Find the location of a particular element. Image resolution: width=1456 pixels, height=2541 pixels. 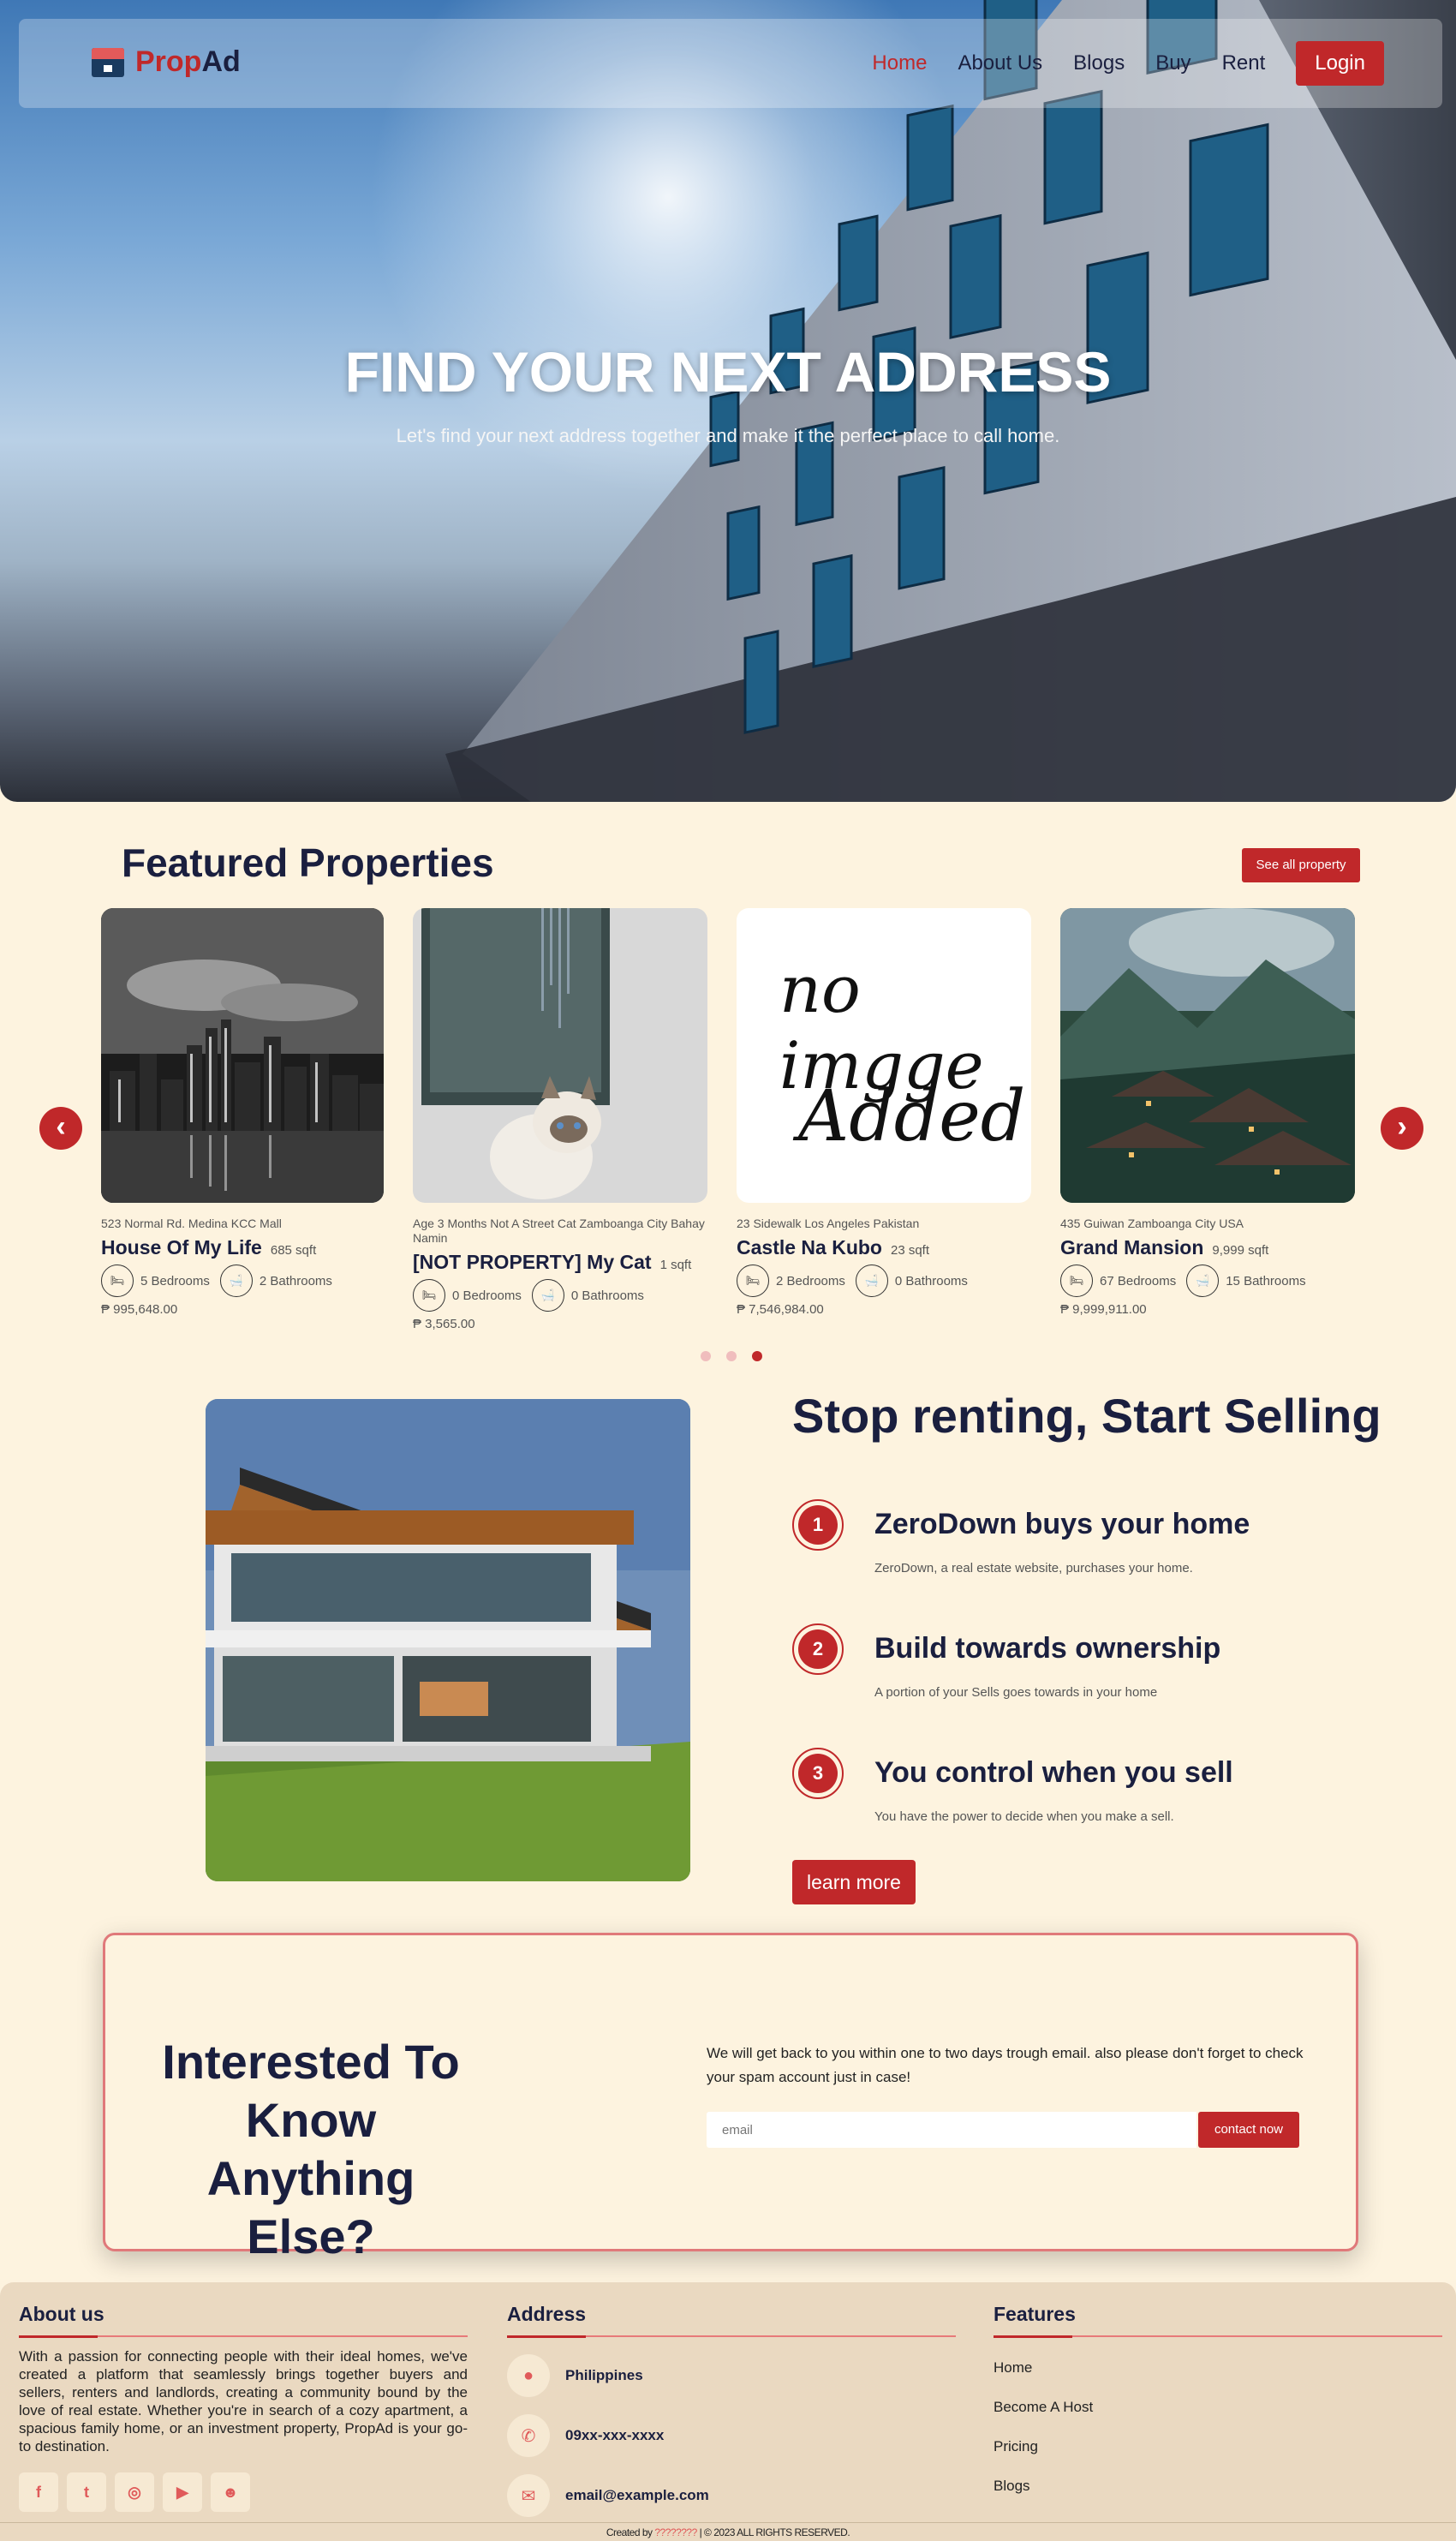

nav-links: Home About Us Blogs Buy Rent Login is located at coordinates (1128, 63).